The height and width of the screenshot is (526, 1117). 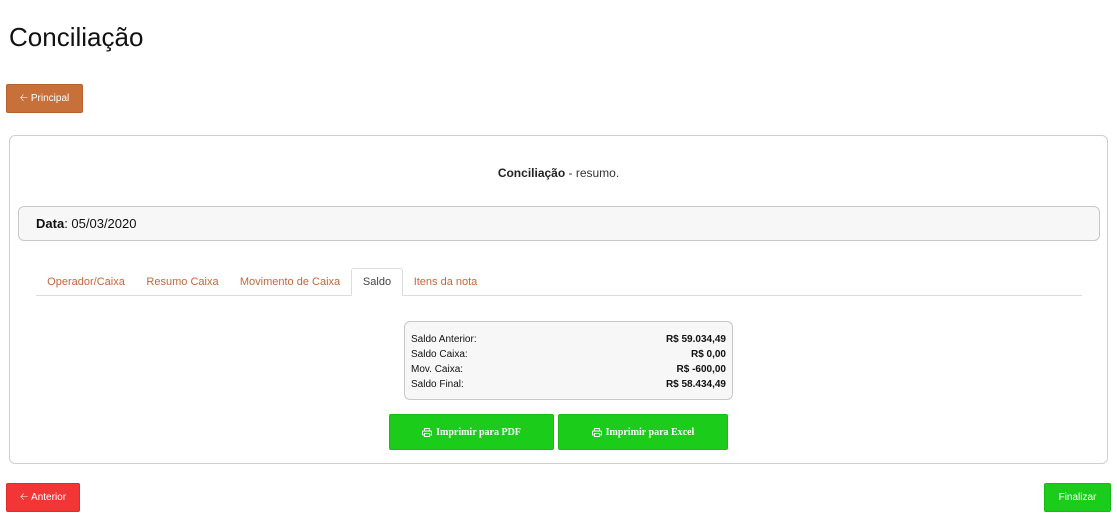 I want to click on saldo-label: Mov. Caixa:, so click(x=437, y=369).